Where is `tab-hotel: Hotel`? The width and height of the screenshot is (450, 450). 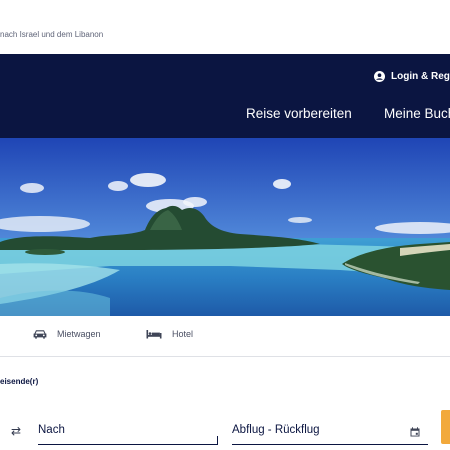 tab-hotel: Hotel is located at coordinates (169, 334).